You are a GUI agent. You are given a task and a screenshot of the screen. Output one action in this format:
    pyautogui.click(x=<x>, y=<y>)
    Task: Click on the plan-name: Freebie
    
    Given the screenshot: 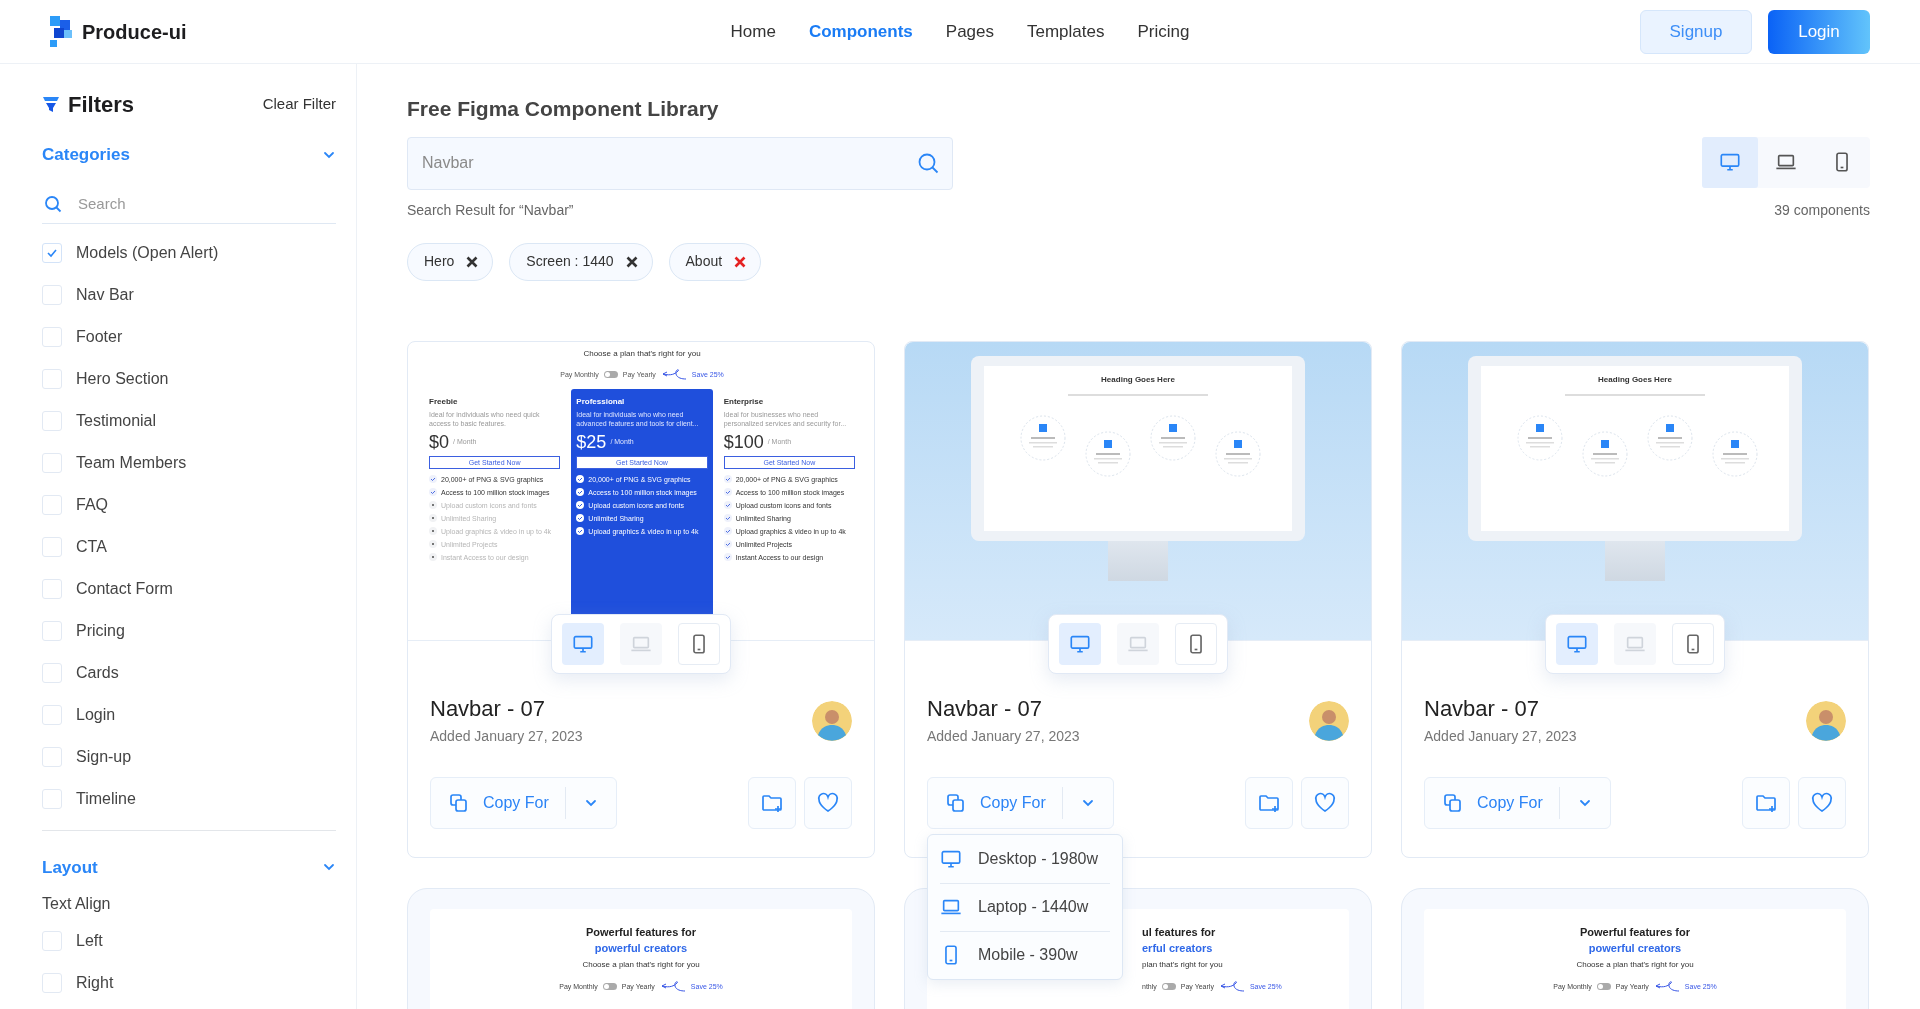 What is the action you would take?
    pyautogui.click(x=444, y=401)
    